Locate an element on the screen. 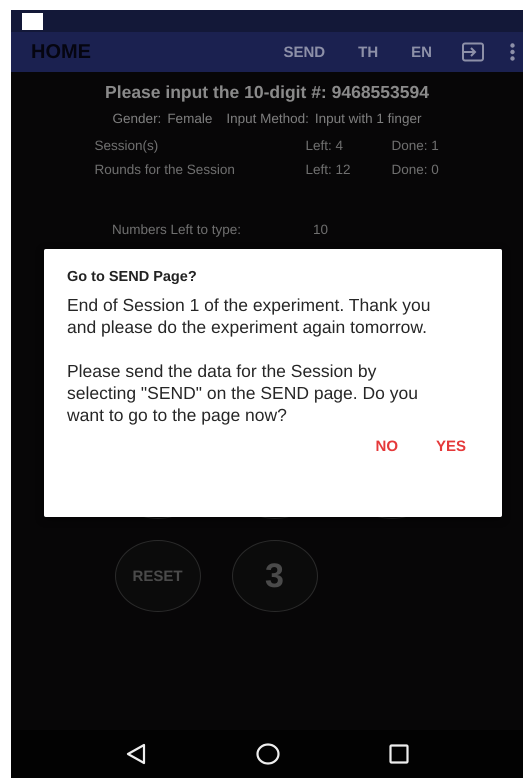  dialog-title: Go to SEND Page? is located at coordinates (132, 277).